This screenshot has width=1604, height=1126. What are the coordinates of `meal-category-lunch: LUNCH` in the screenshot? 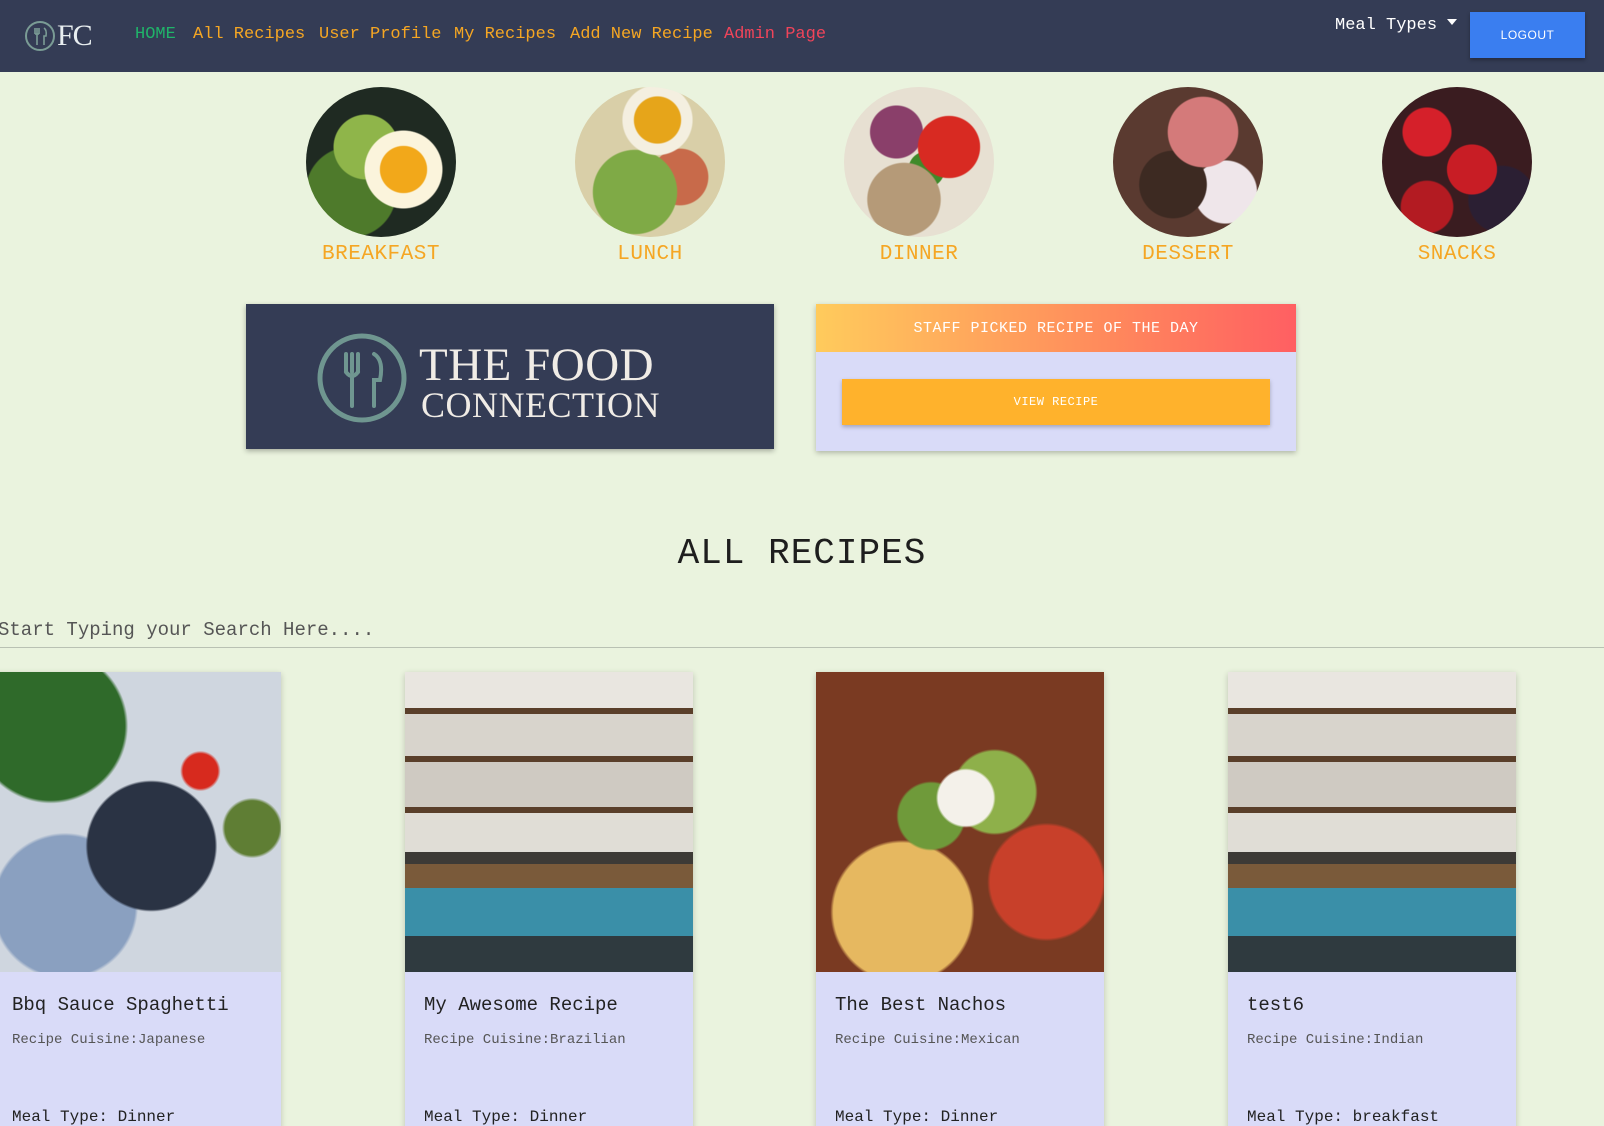 It's located at (650, 176).